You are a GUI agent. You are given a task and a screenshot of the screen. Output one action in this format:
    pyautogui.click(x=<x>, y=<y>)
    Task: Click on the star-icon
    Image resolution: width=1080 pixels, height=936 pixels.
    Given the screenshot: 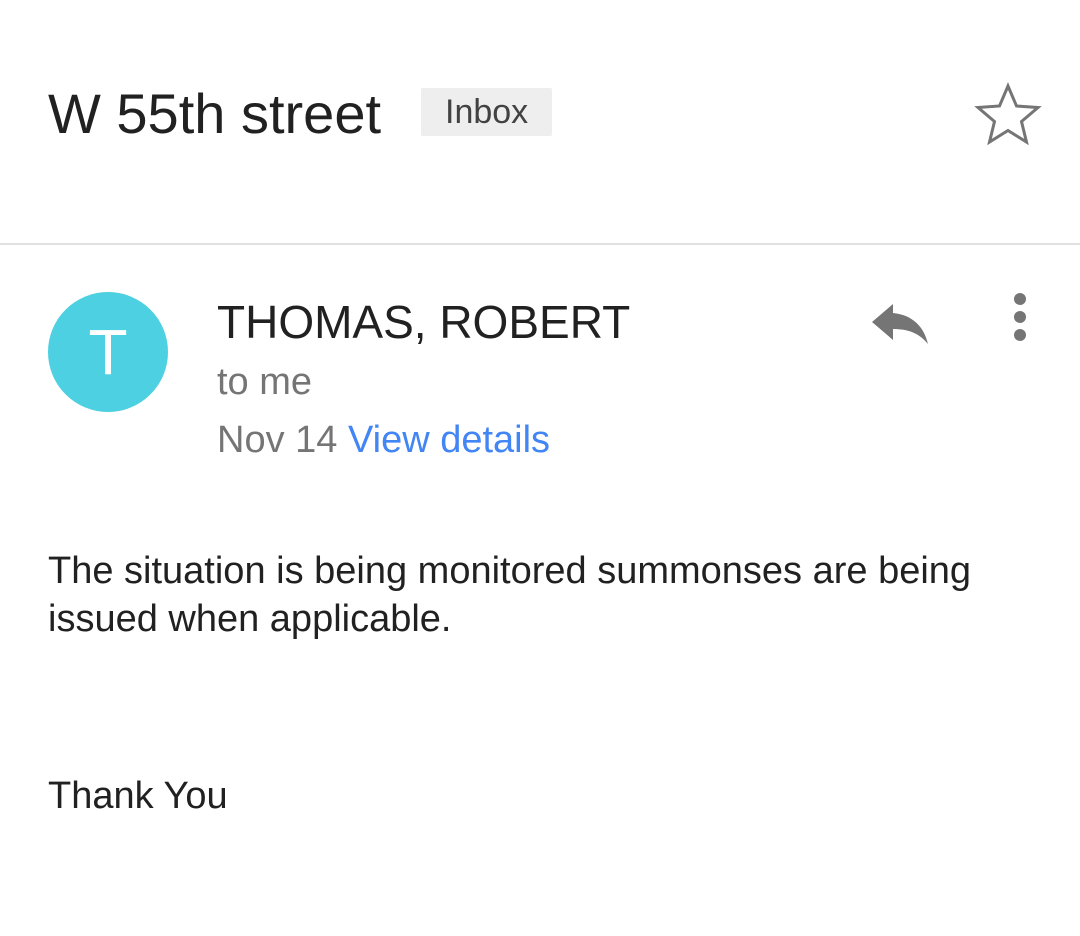 What is the action you would take?
    pyautogui.click(x=1008, y=113)
    